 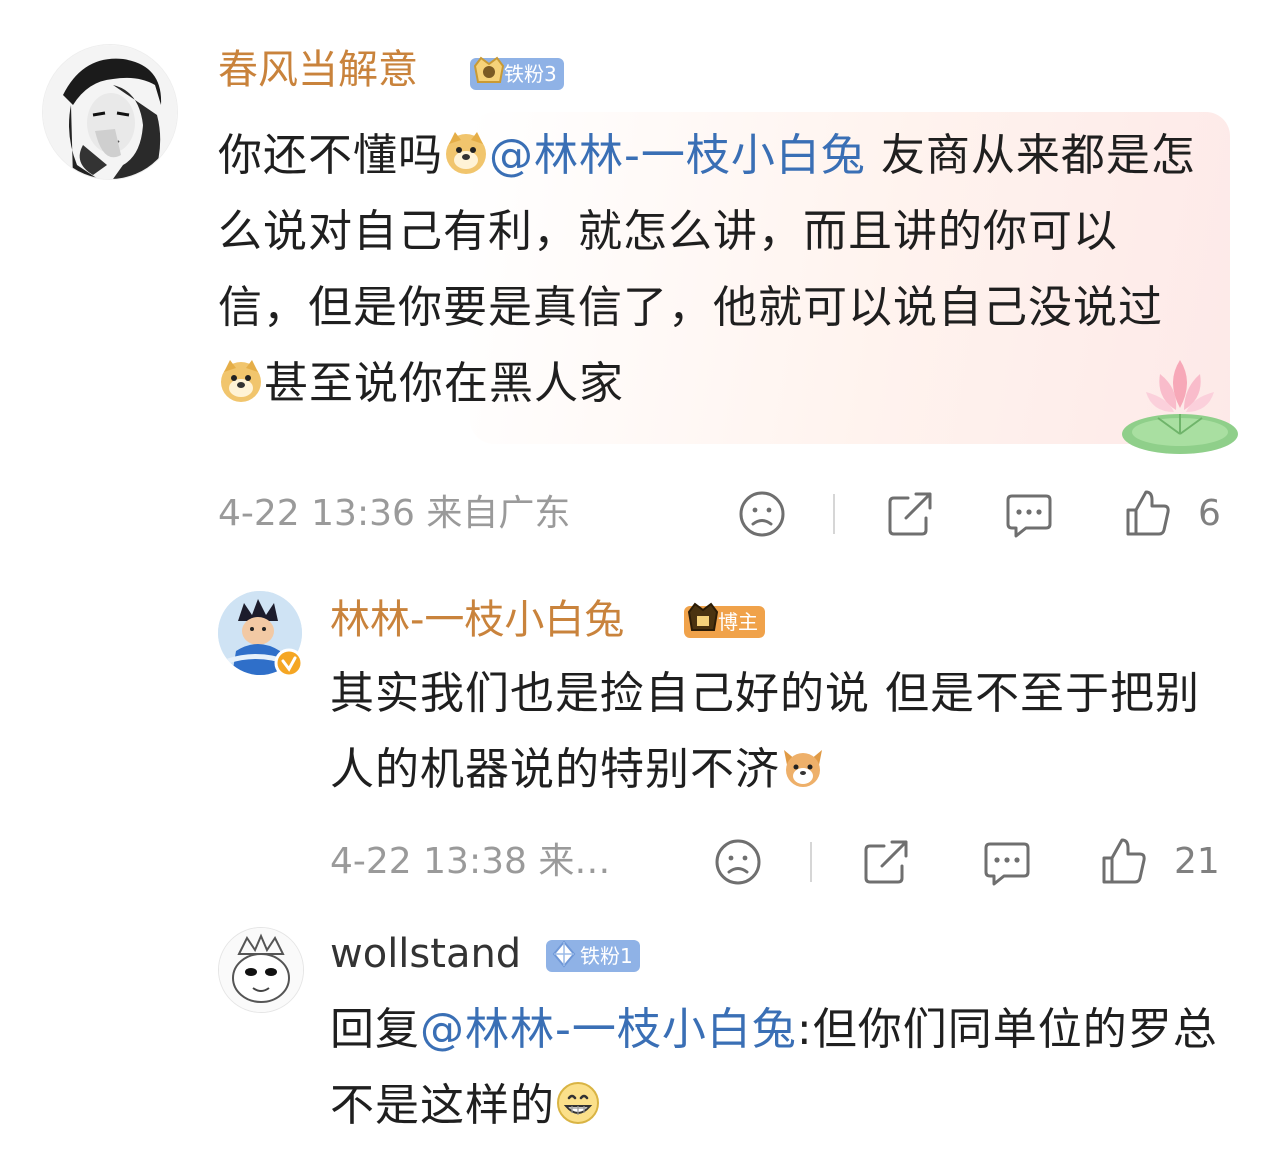 I want to click on comment-text-part: 你还不懂吗, so click(x=330, y=155).